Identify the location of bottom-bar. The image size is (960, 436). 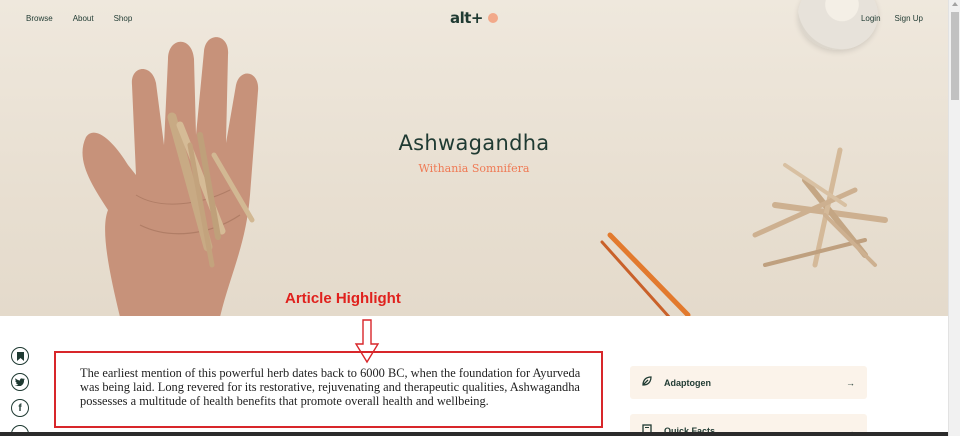
(474, 434).